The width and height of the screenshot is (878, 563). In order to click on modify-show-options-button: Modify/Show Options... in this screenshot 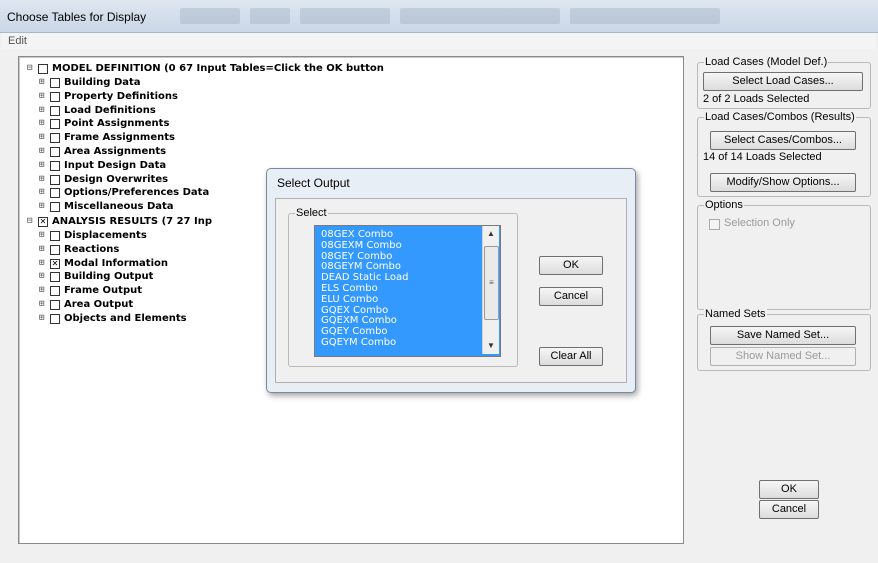, I will do `click(783, 182)`.